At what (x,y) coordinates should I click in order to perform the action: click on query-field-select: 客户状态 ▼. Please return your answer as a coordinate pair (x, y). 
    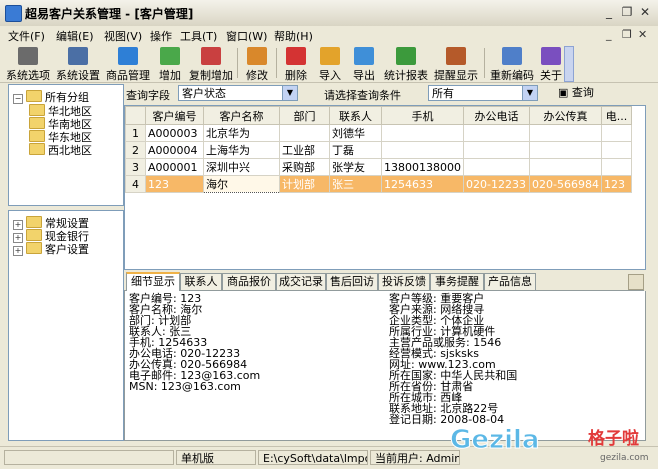
    Looking at the image, I should click on (238, 93).